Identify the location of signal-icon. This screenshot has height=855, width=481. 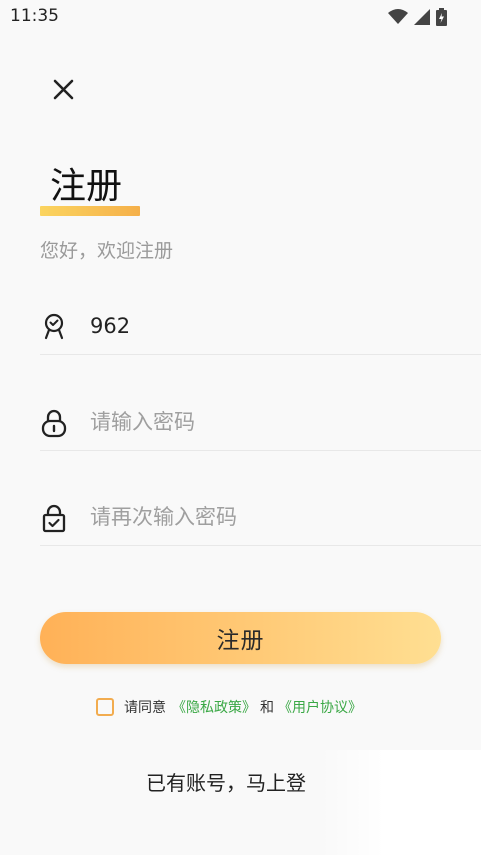
(422, 17).